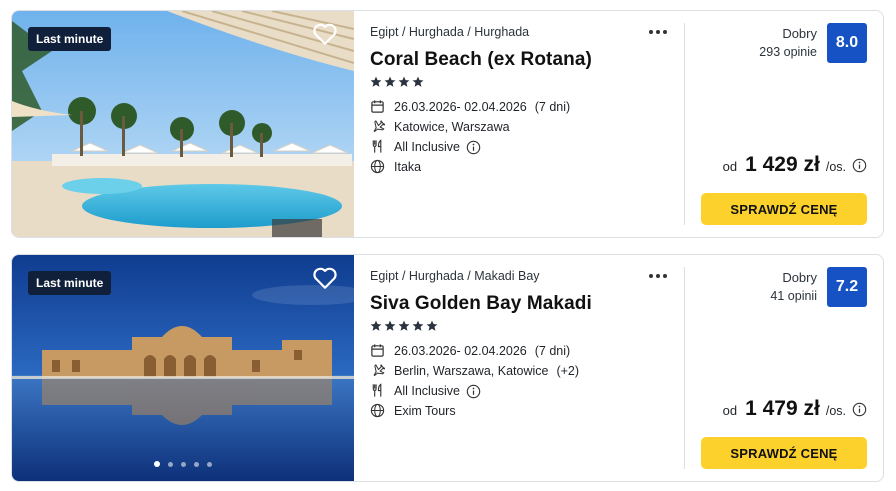 The width and height of the screenshot is (896, 491). I want to click on departure-row: Katowice, Warszawa, so click(525, 127).